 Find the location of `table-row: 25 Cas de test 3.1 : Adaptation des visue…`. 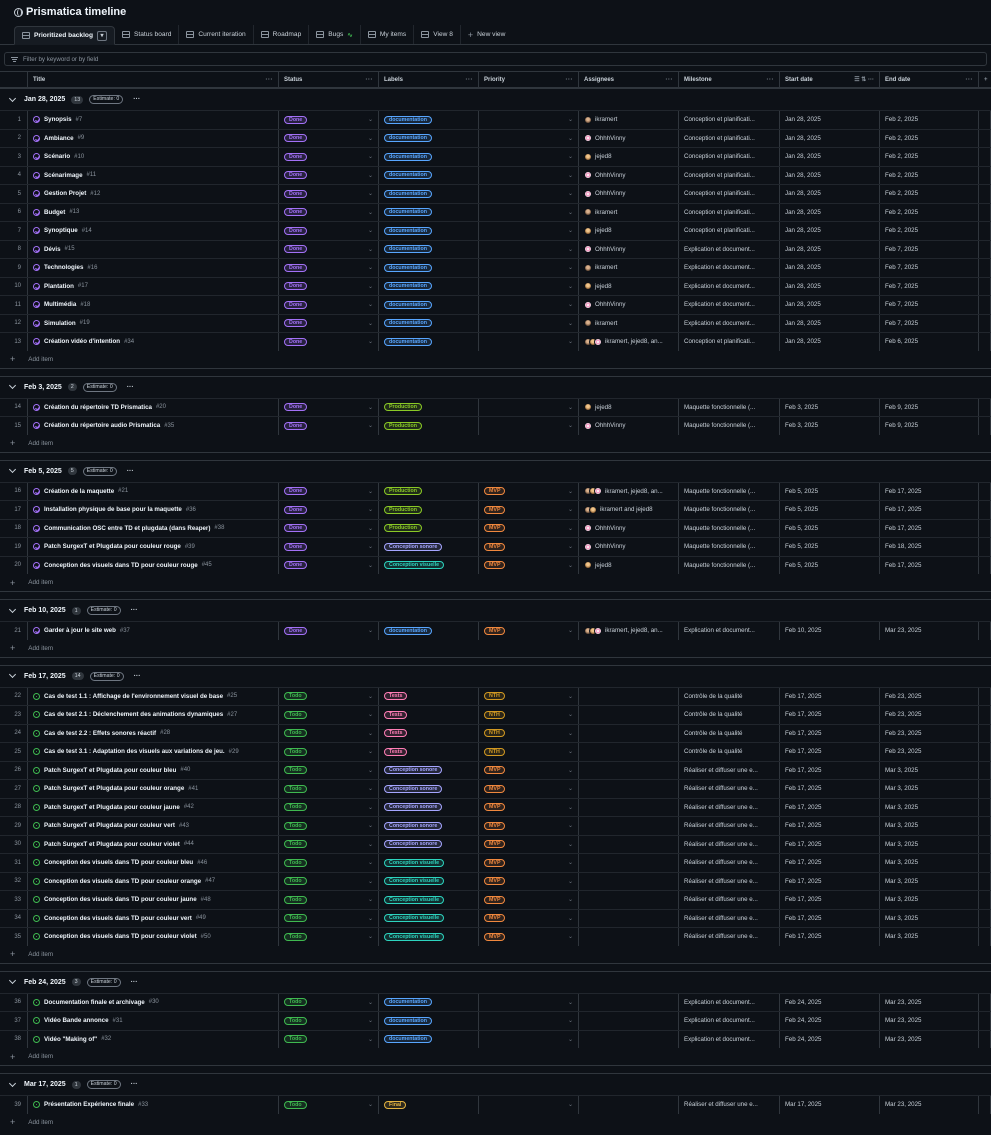

table-row: 25 Cas de test 3.1 : Adaptation des visue… is located at coordinates (495, 751).